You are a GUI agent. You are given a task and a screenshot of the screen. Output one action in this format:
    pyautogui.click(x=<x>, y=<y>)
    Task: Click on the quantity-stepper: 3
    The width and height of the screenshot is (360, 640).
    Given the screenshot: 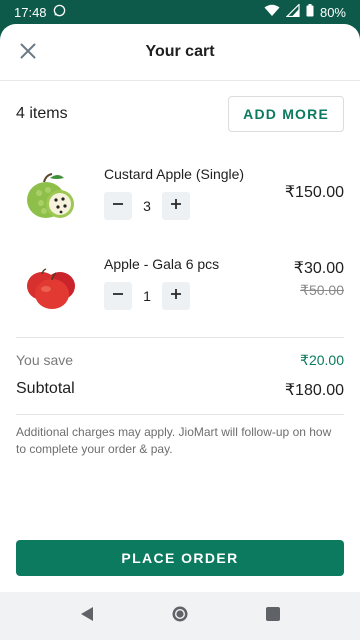 What is the action you would take?
    pyautogui.click(x=147, y=206)
    